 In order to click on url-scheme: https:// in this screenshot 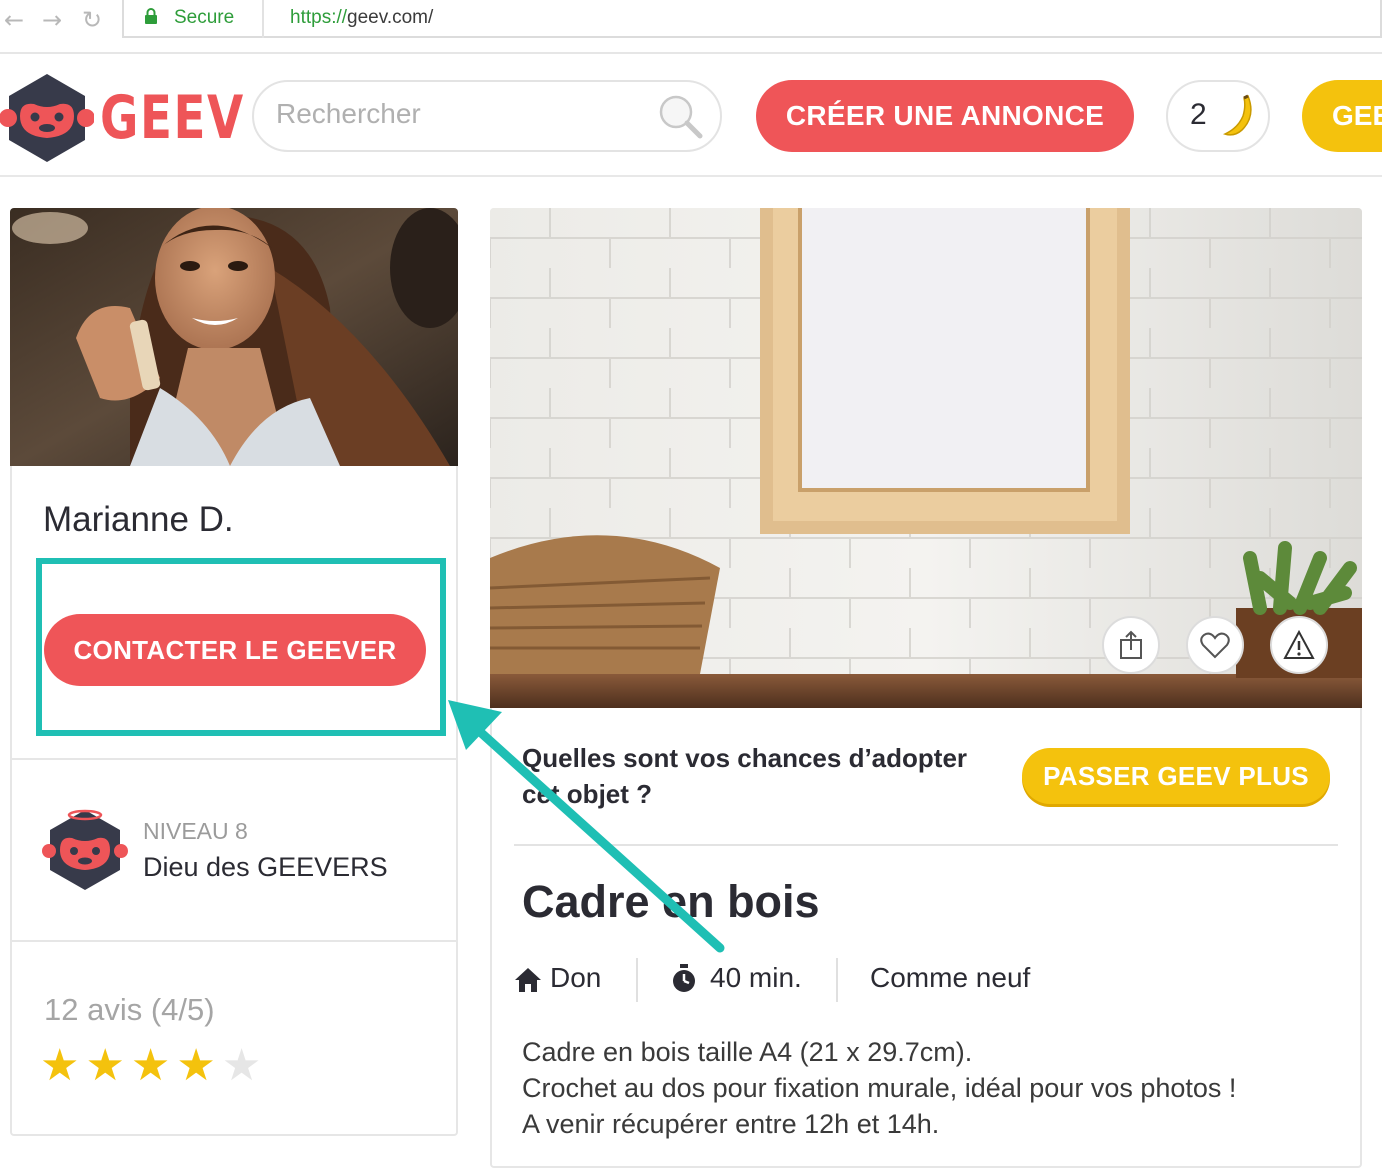, I will do `click(319, 17)`.